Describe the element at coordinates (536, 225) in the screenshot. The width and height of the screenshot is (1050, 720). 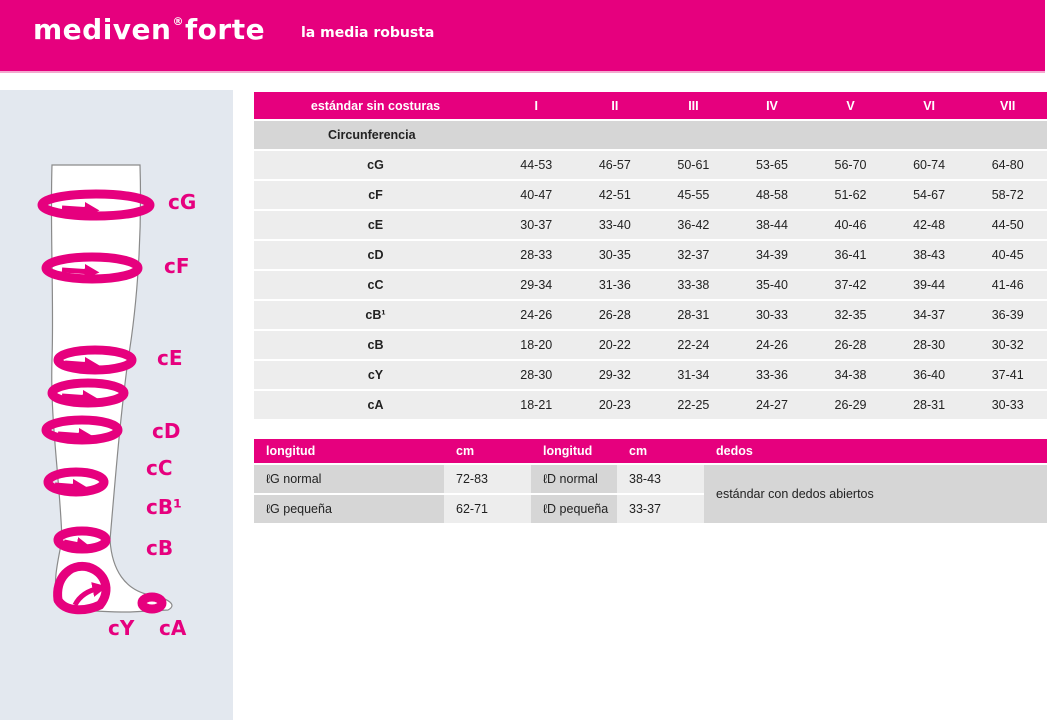
I see `table-cell: 30-37` at that location.